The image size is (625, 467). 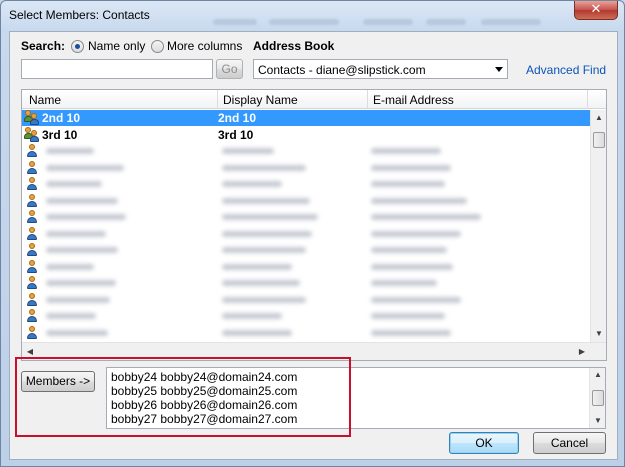 What do you see at coordinates (582, 351) in the screenshot?
I see `scroll-right-icon: ▶` at bounding box center [582, 351].